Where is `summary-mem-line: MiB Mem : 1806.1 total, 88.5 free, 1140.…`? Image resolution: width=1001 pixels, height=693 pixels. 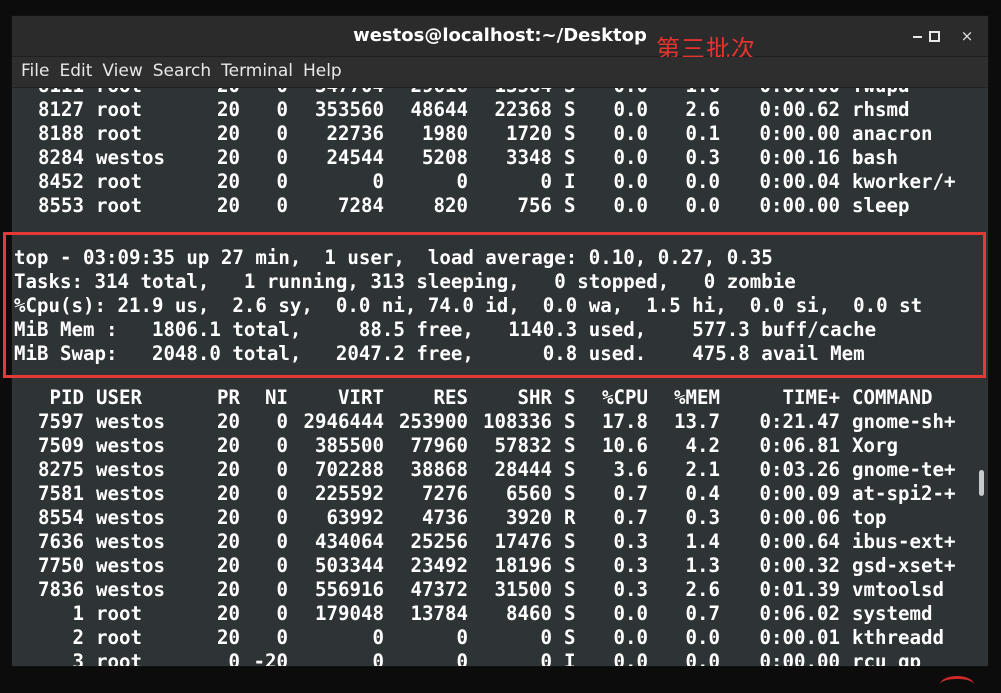 summary-mem-line: MiB Mem : 1806.1 total, 88.5 free, 1140.… is located at coordinates (445, 329).